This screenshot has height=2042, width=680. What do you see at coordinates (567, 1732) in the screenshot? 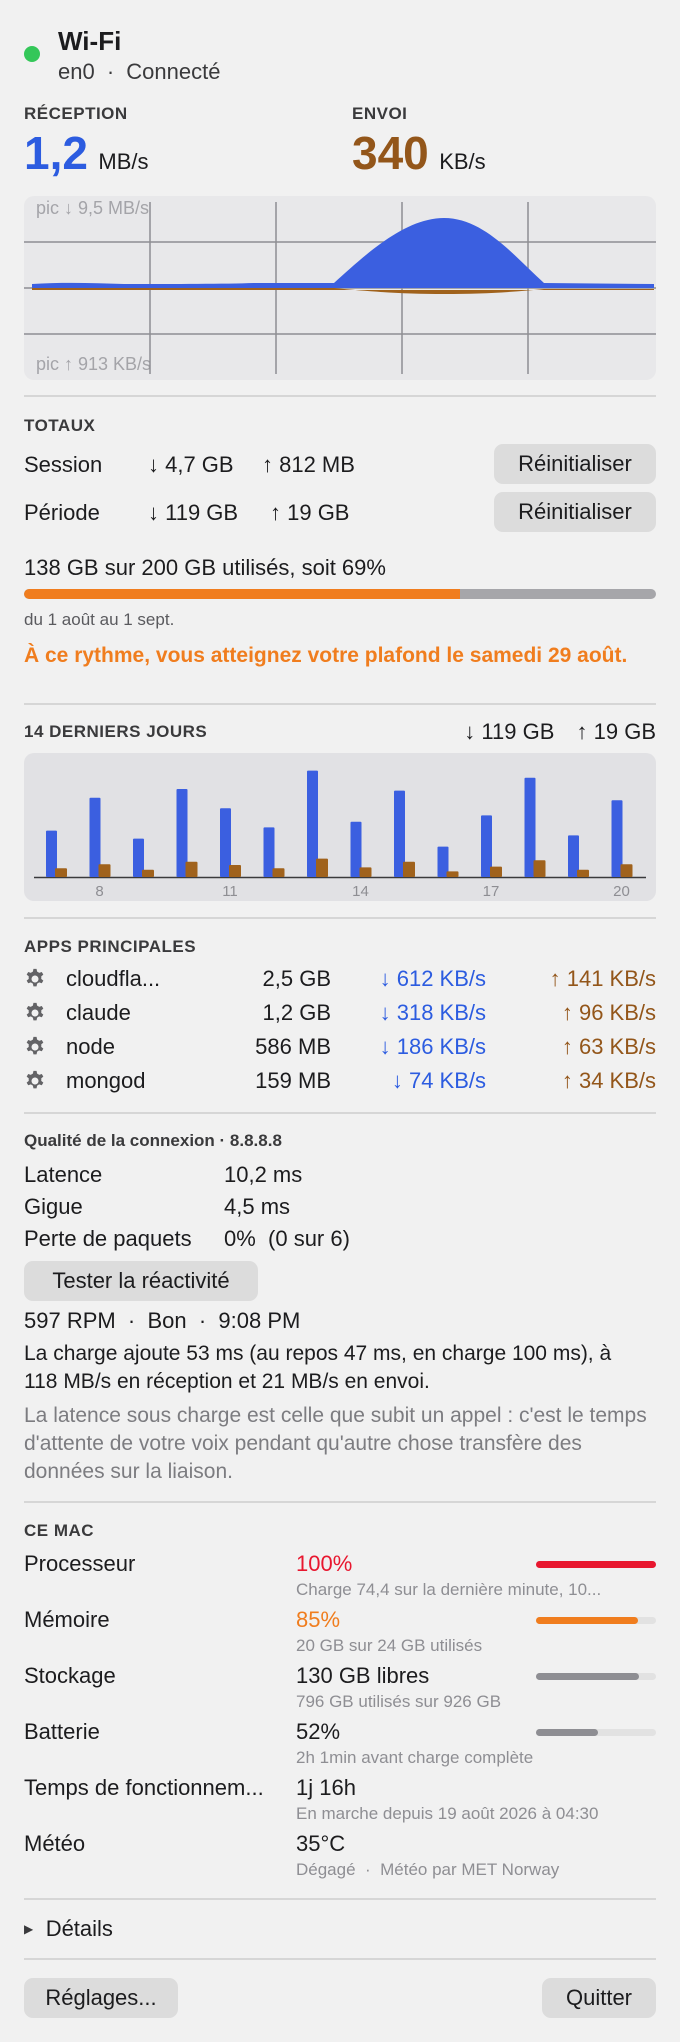
I see `battery-bar-fill` at bounding box center [567, 1732].